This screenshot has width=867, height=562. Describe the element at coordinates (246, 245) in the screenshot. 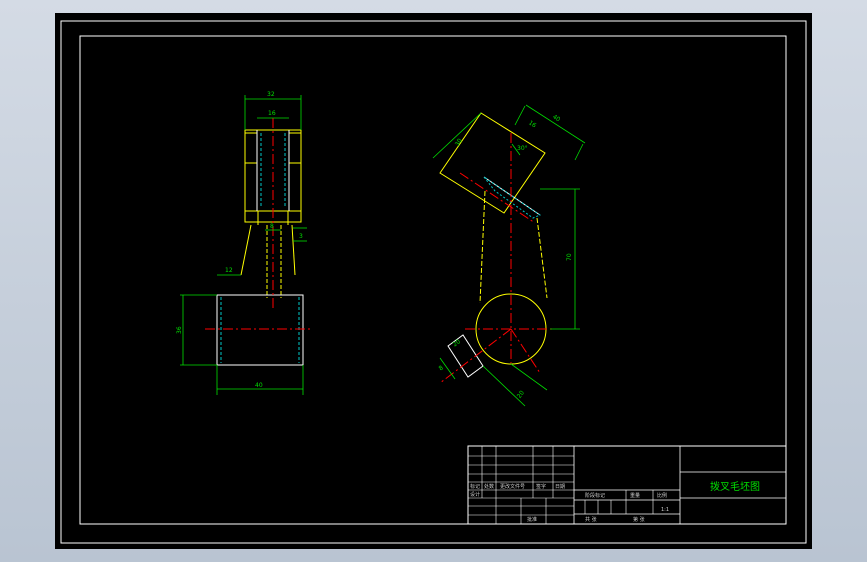

I see `left-view` at that location.